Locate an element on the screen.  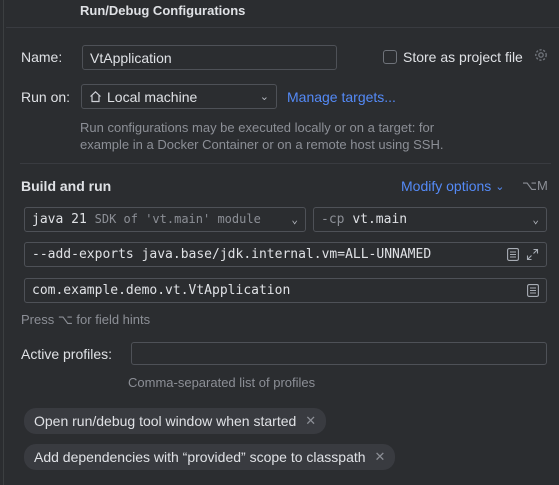
cp-flag: -cp is located at coordinates (333, 219).